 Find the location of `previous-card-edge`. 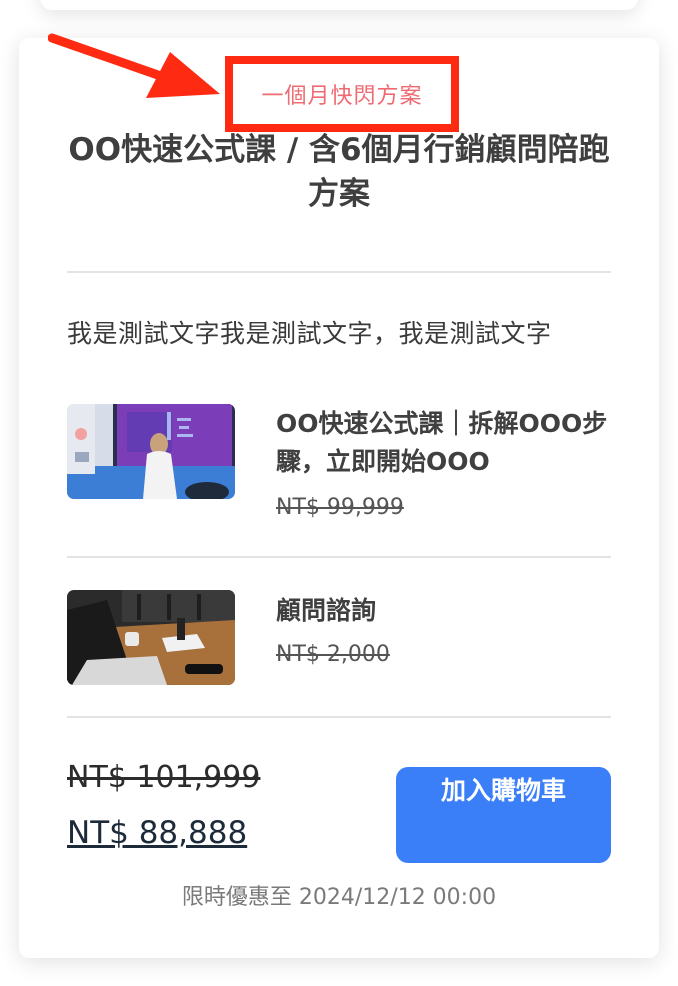

previous-card-edge is located at coordinates (339, 5).